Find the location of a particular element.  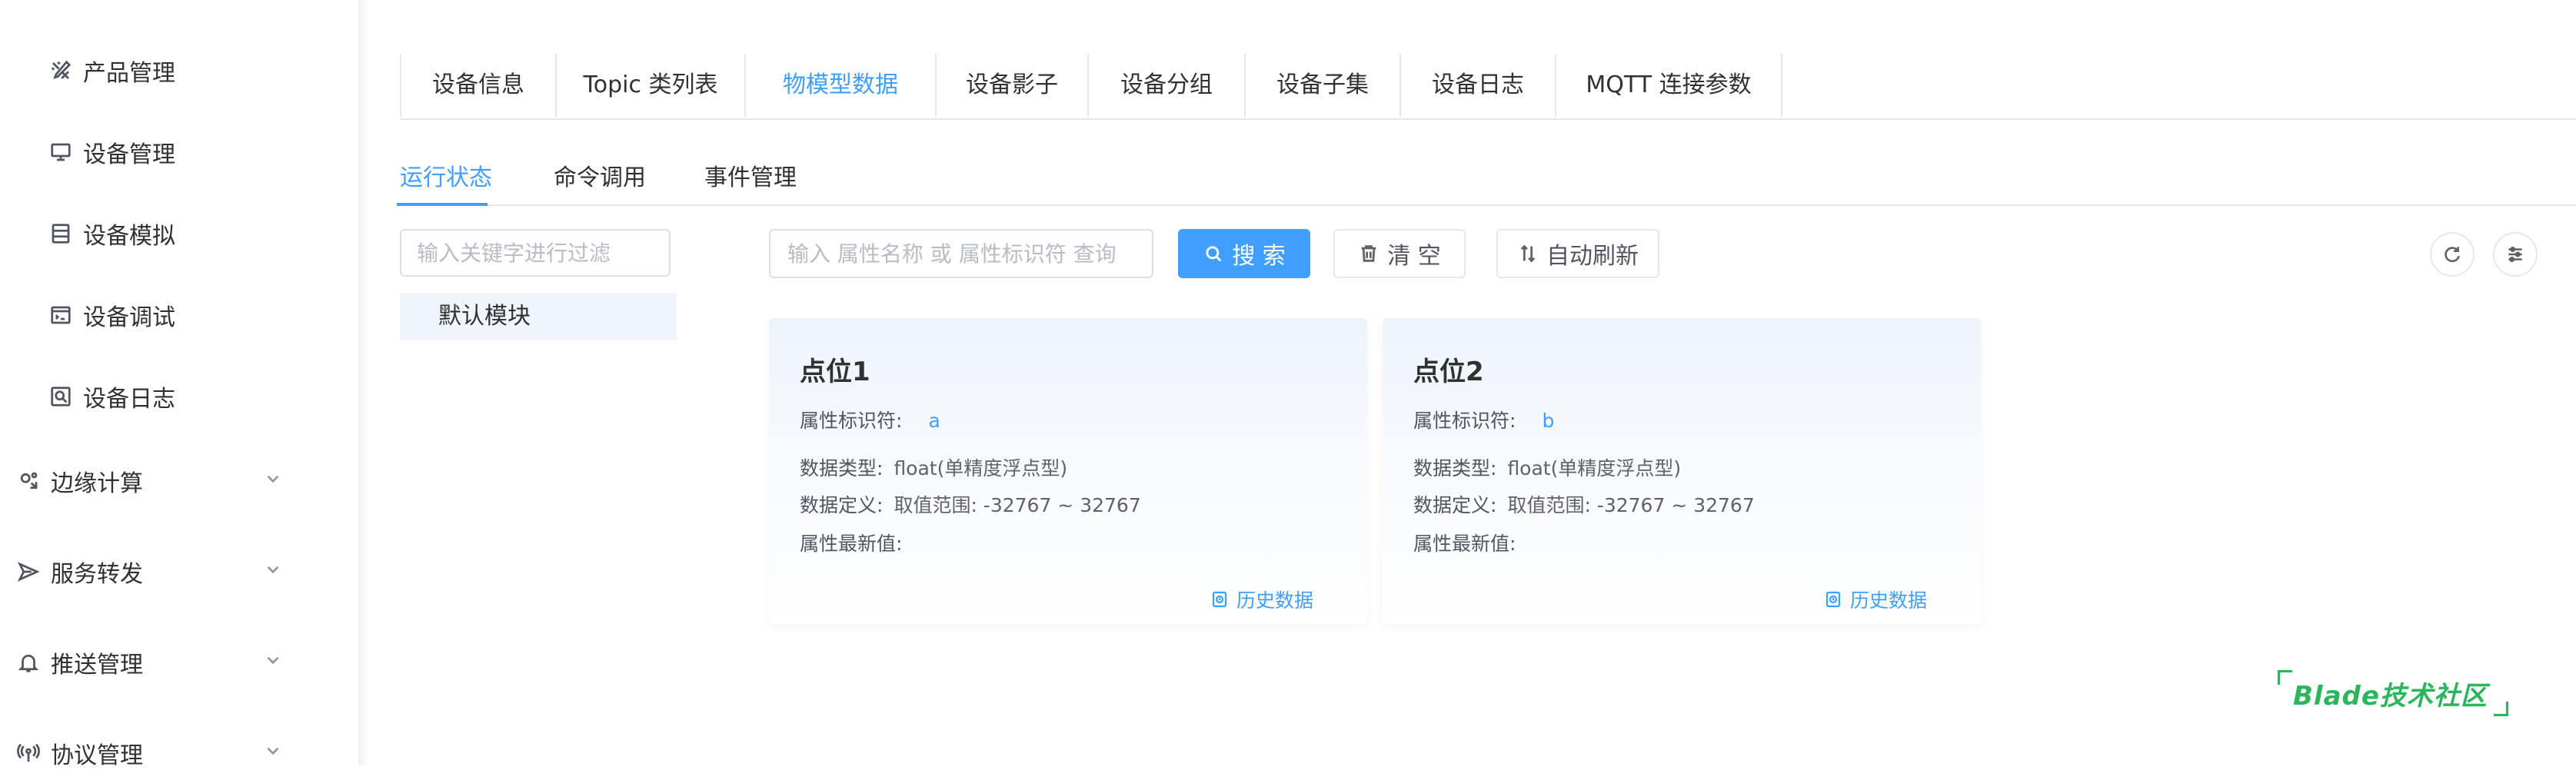

tab-device-shadow: 设备影子 is located at coordinates (1013, 85).